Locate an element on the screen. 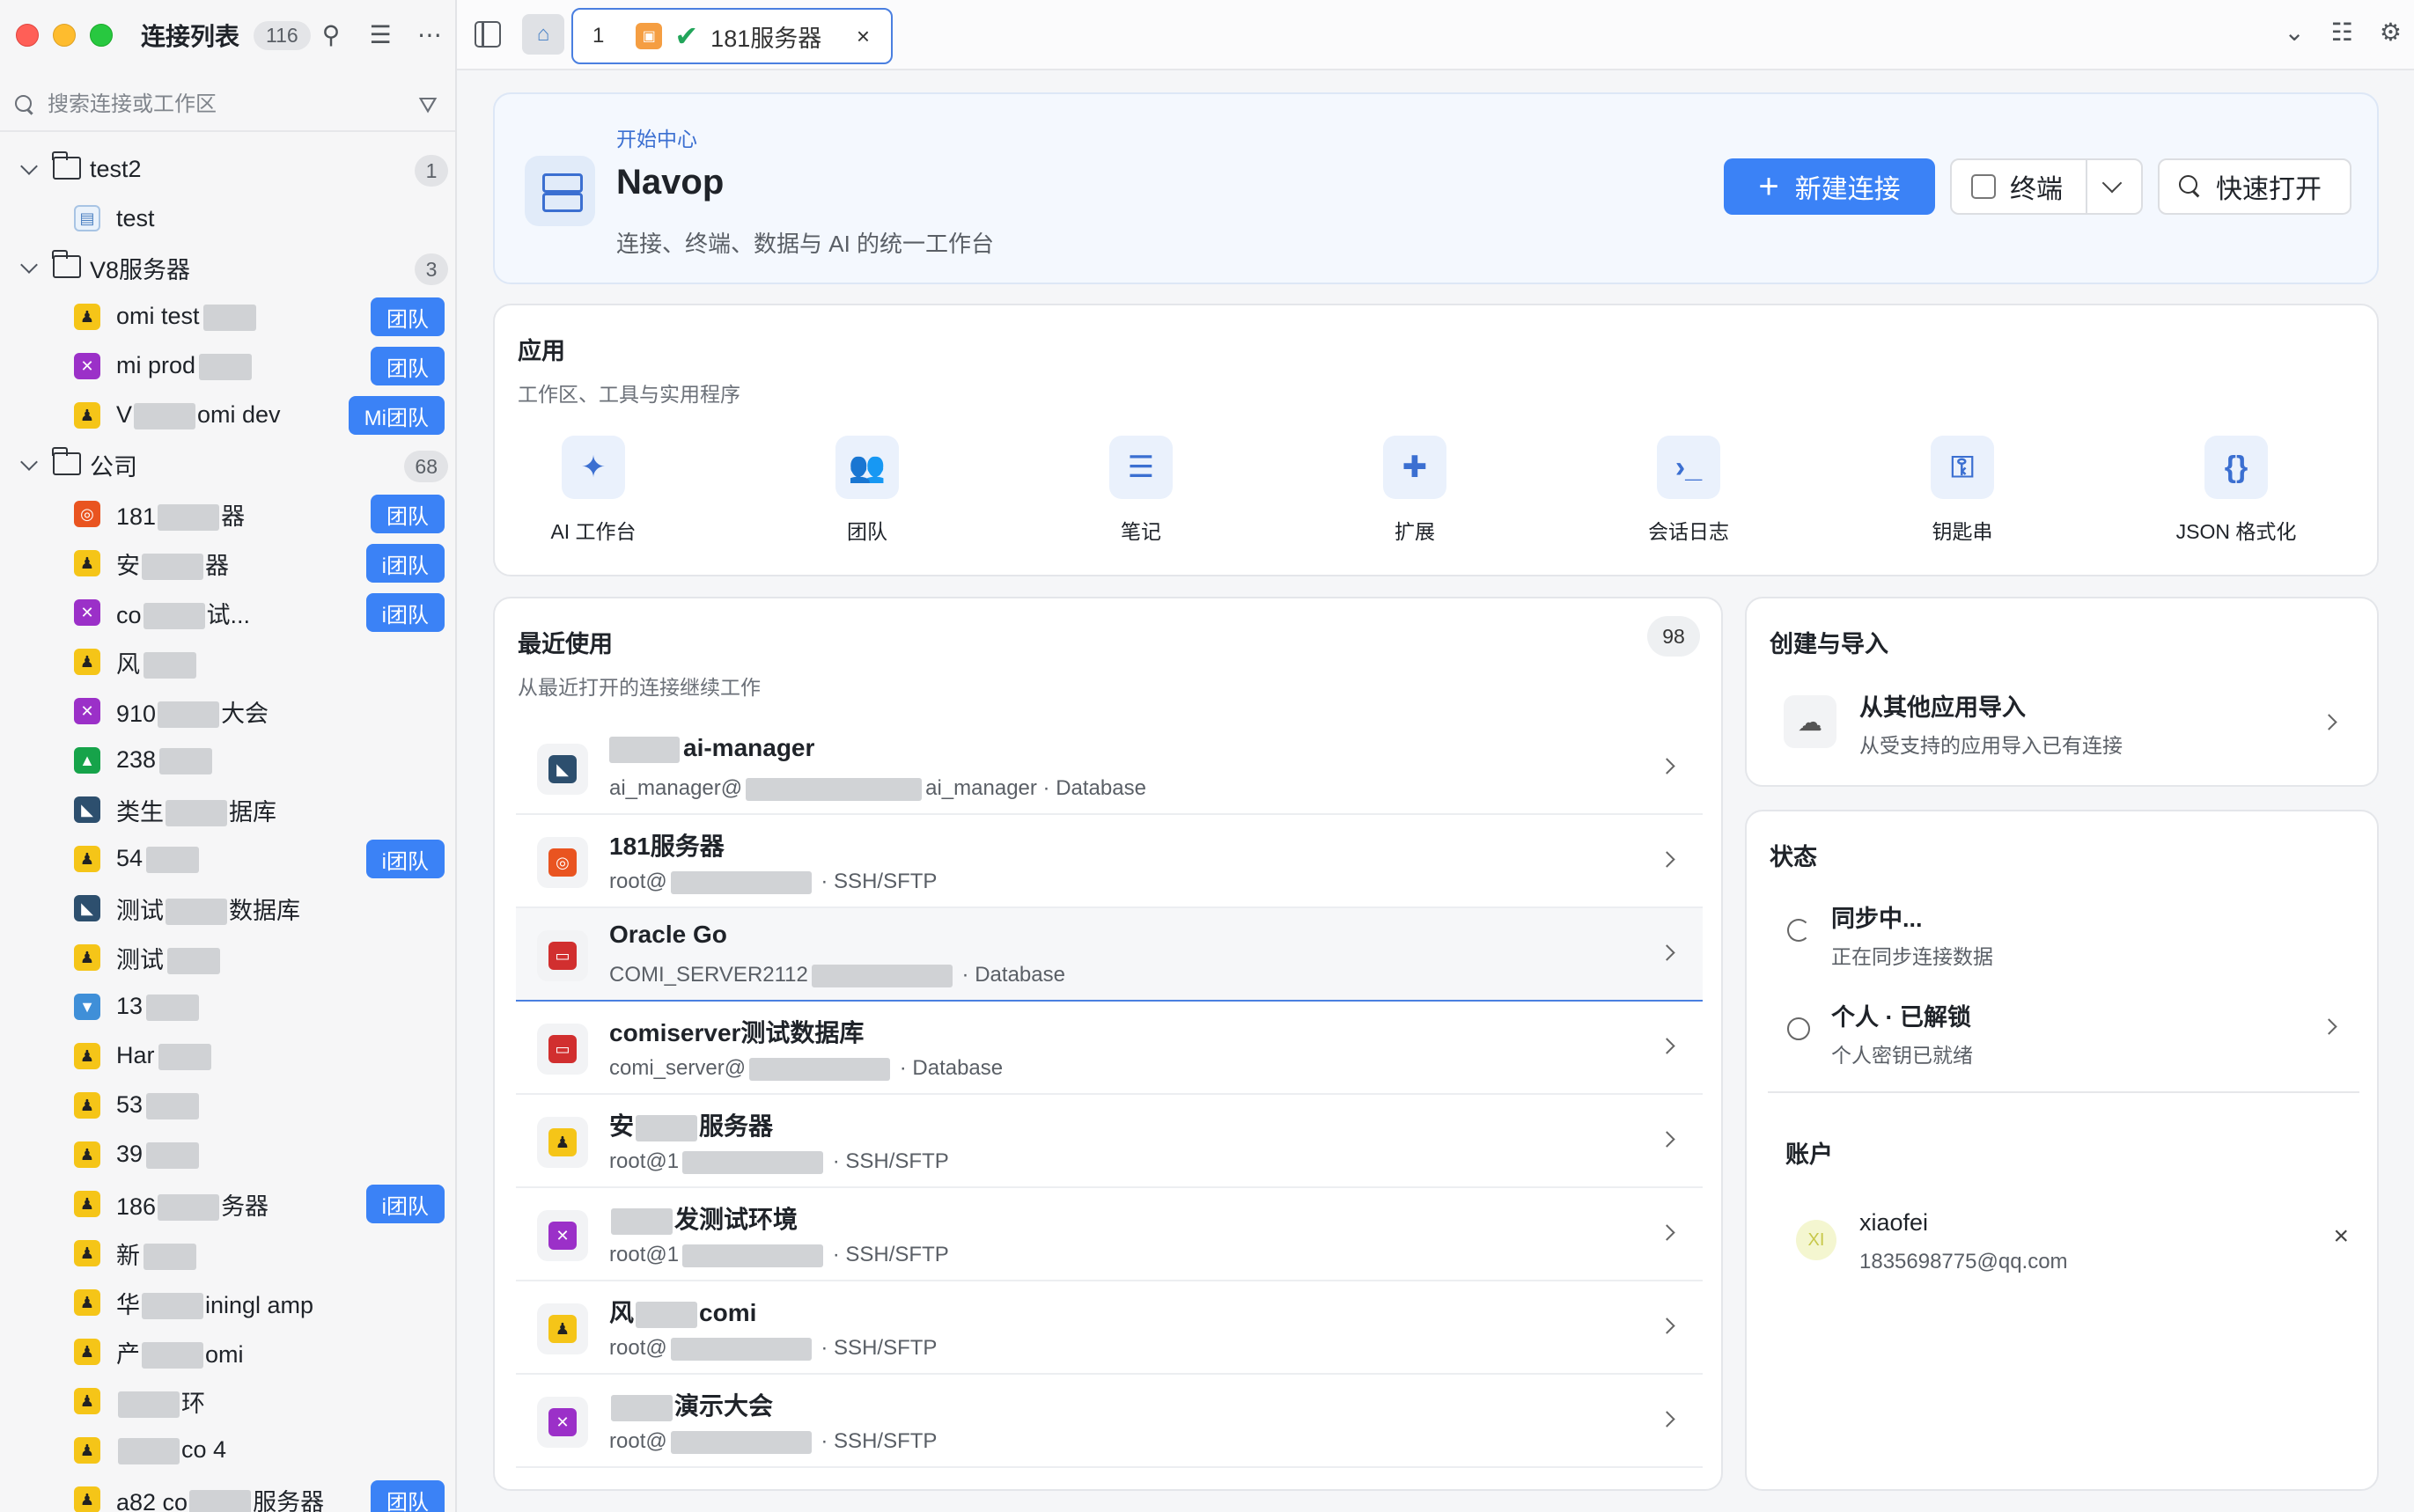 This screenshot has width=2414, height=1512. personal-vault-row: 个人 · 已解锁 个人密钥已就绪 is located at coordinates (2063, 1037).